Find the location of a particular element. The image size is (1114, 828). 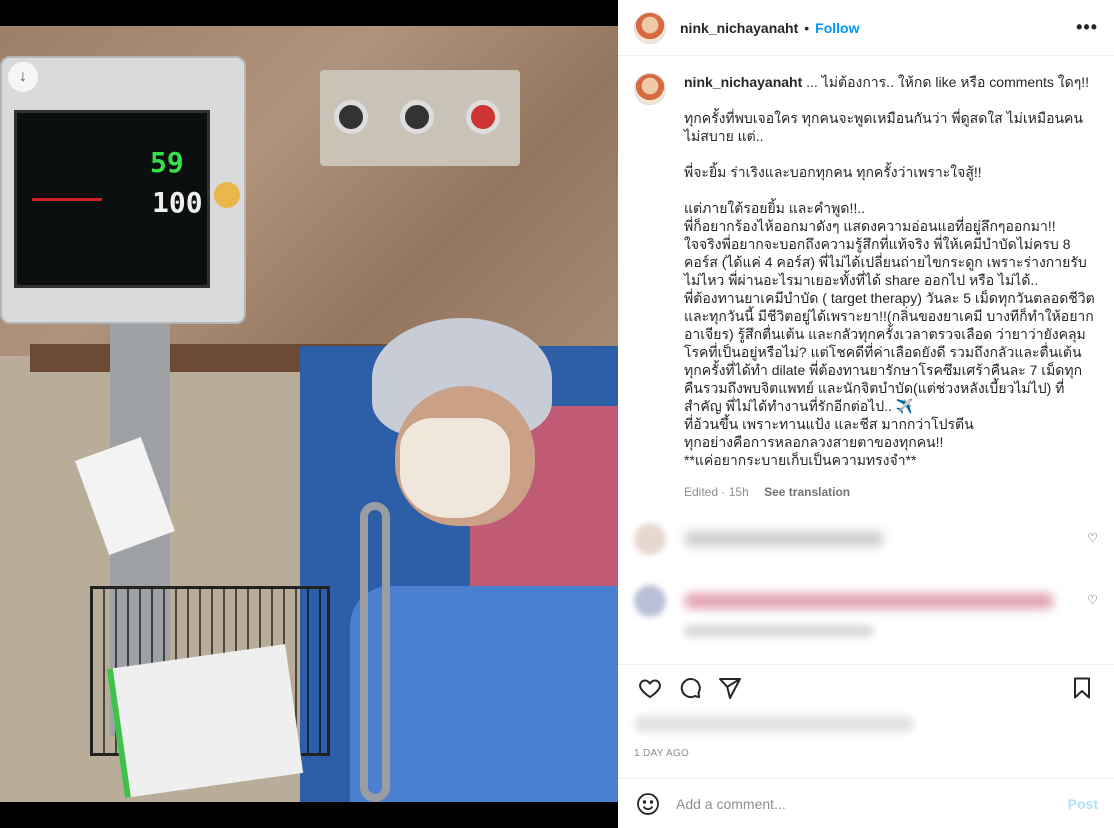

post-header: nink_nichayanaht • Follow ••• is located at coordinates (866, 28).